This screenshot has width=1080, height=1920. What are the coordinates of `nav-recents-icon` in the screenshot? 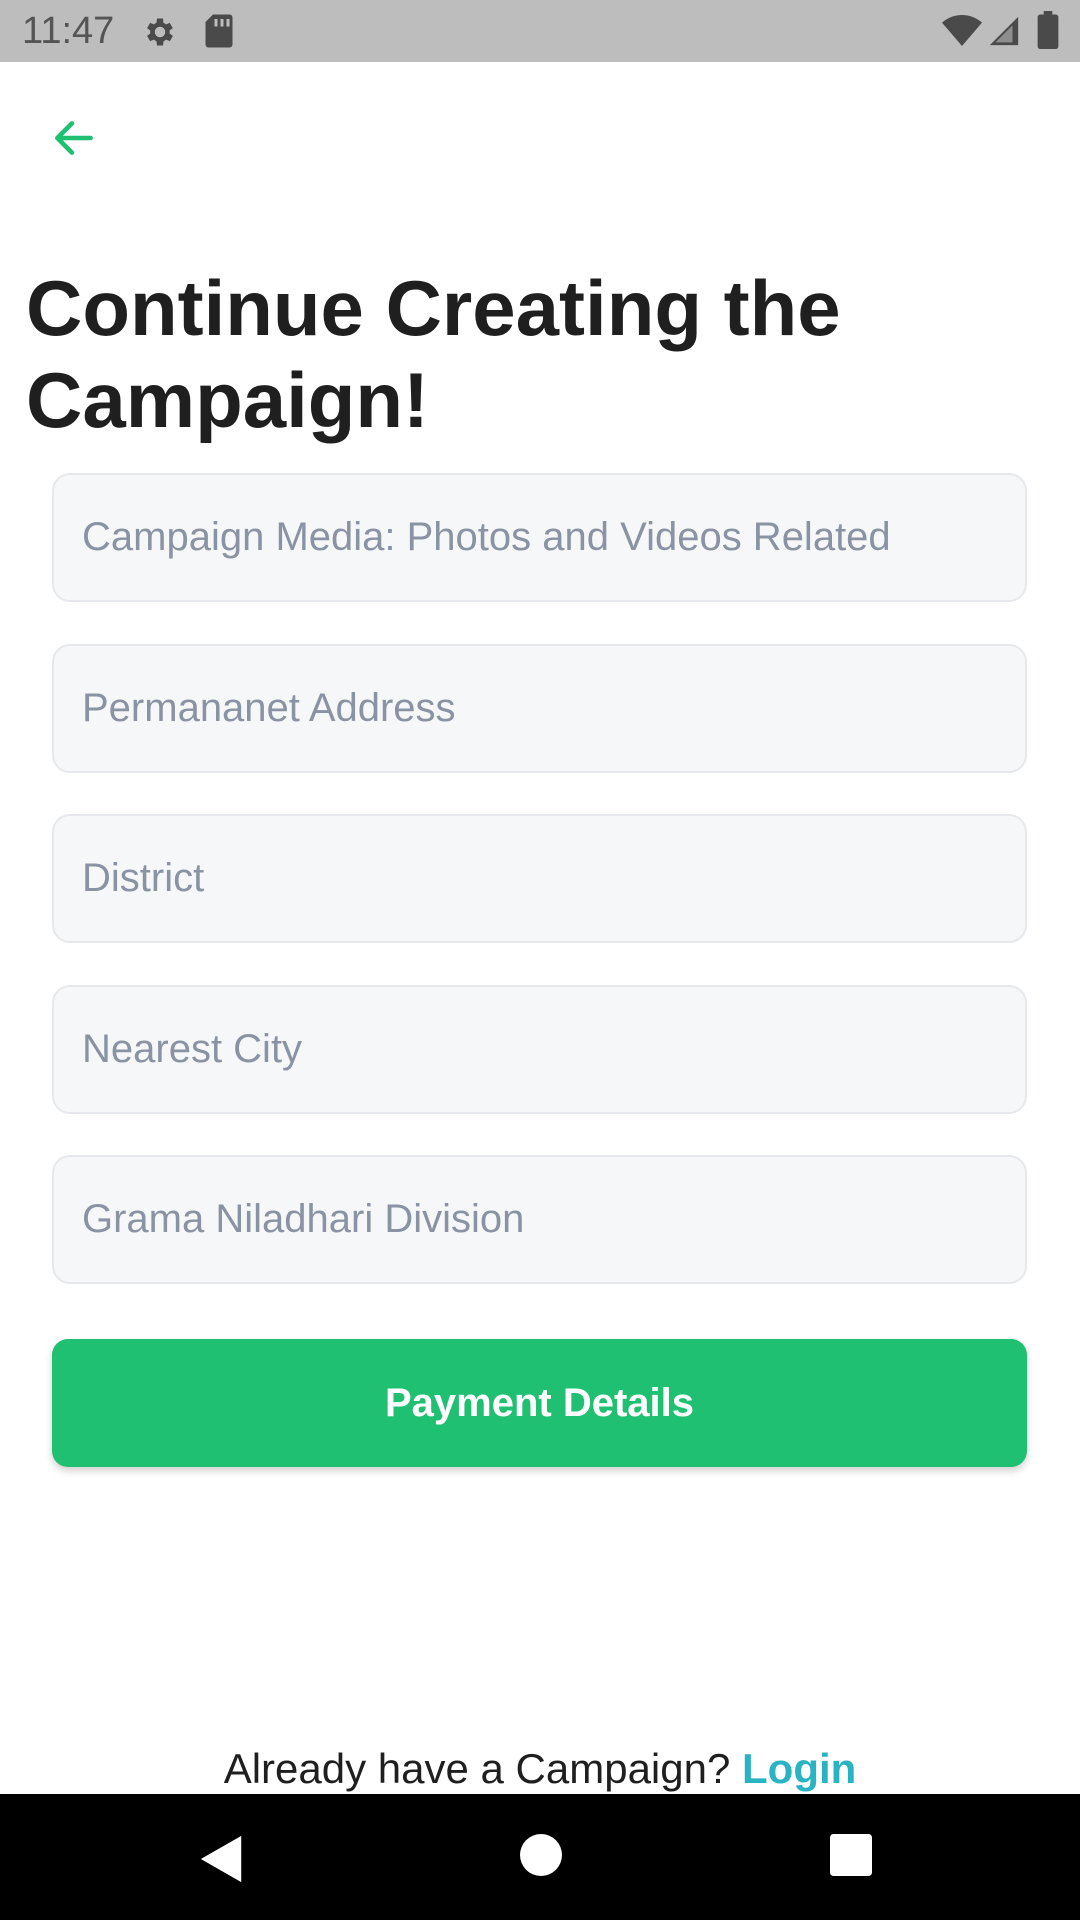 It's located at (851, 1855).